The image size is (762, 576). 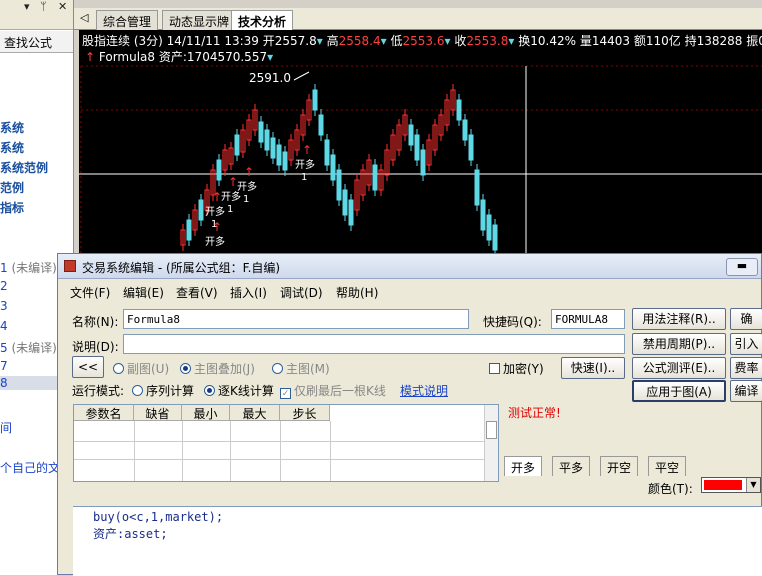 I want to click on col-max: 最大, so click(x=255, y=413).